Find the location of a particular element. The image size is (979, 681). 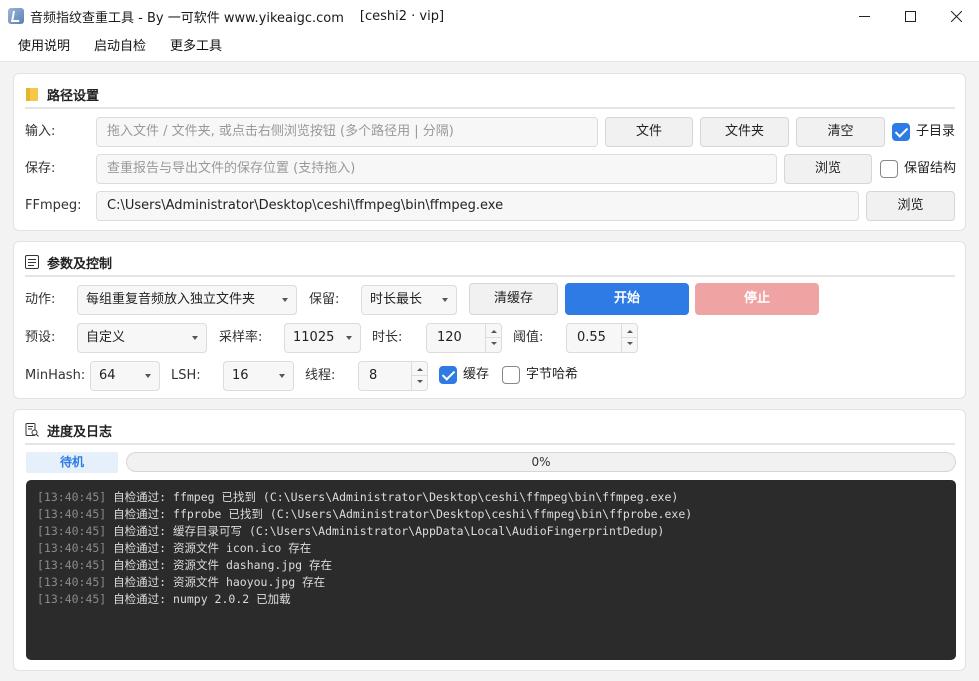

input-path-field: 拖入文件 / 文件夹, 或点击右侧浏览按钮 (多个路径用 | 分隔) is located at coordinates (347, 132).